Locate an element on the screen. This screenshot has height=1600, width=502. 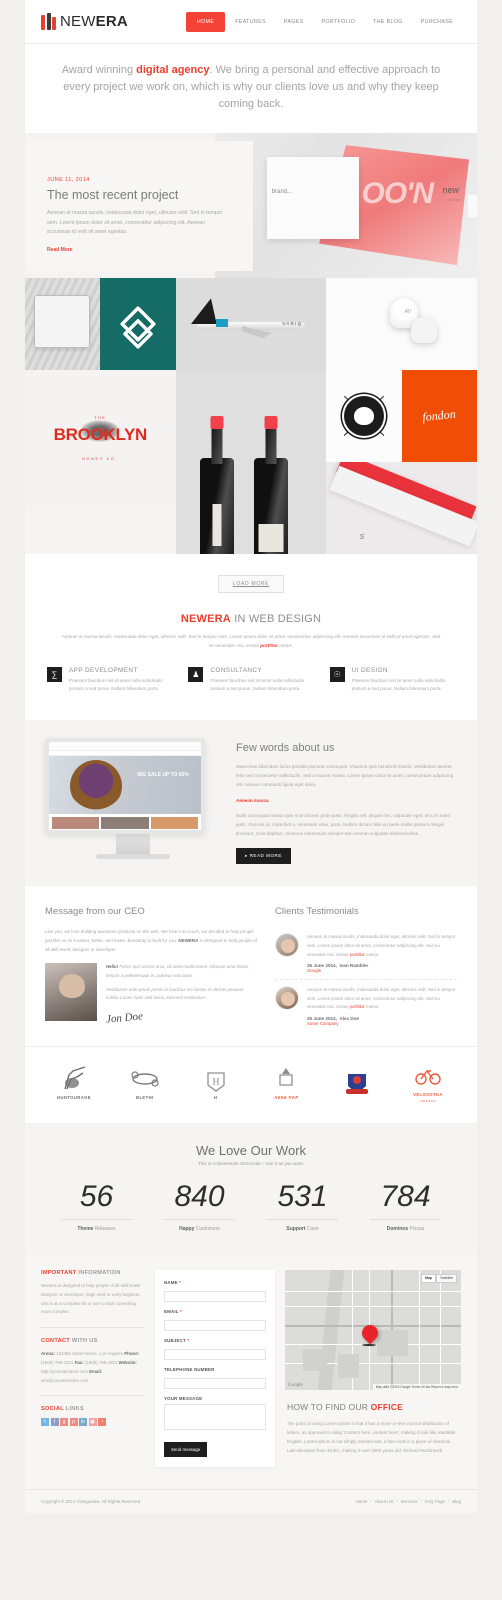
email-required-mark: * is located at coordinates (181, 1311).